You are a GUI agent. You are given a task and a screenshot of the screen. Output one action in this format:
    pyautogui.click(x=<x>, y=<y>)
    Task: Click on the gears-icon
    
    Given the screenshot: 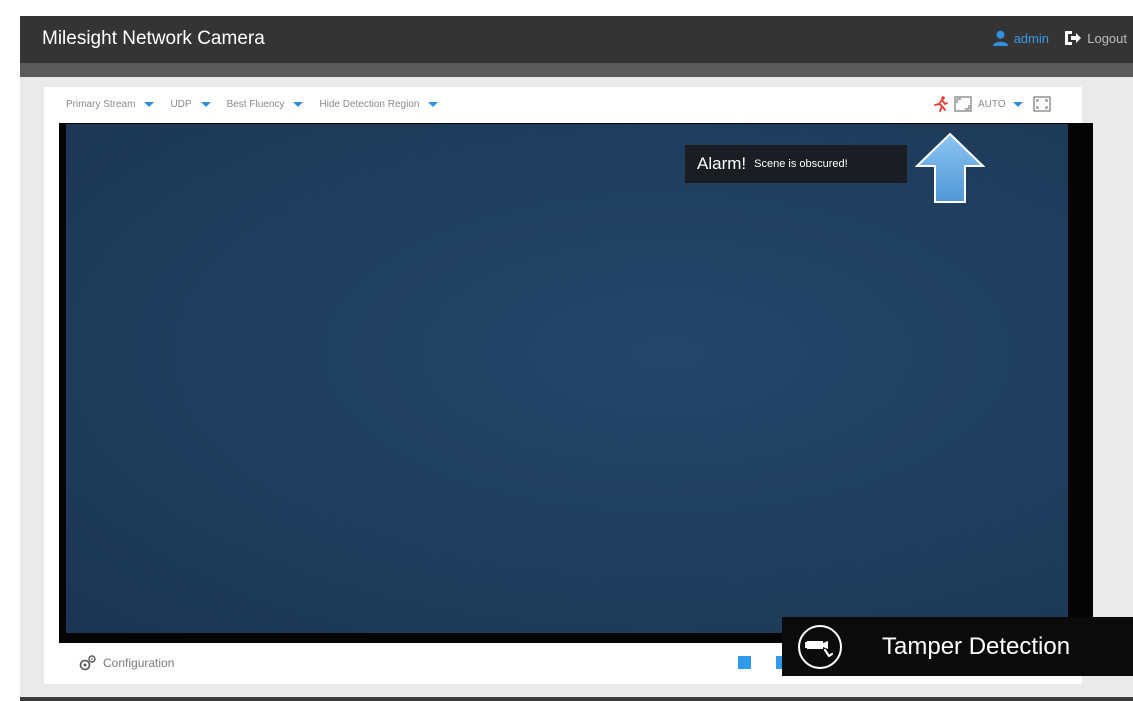 What is the action you would take?
    pyautogui.click(x=87, y=663)
    